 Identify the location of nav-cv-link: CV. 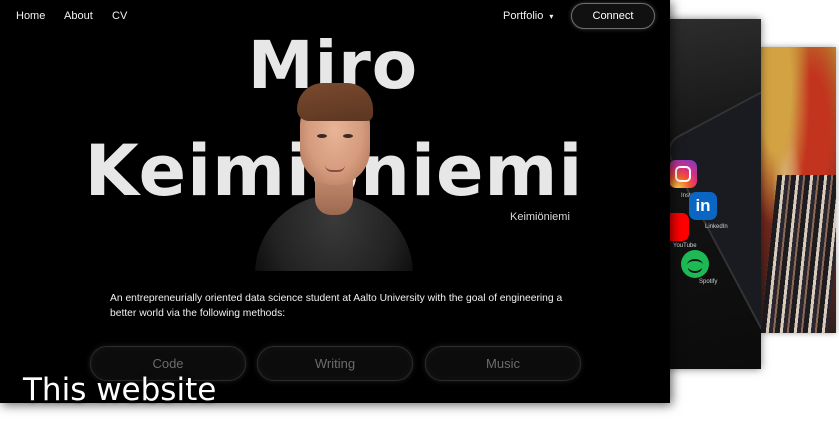
(119, 16).